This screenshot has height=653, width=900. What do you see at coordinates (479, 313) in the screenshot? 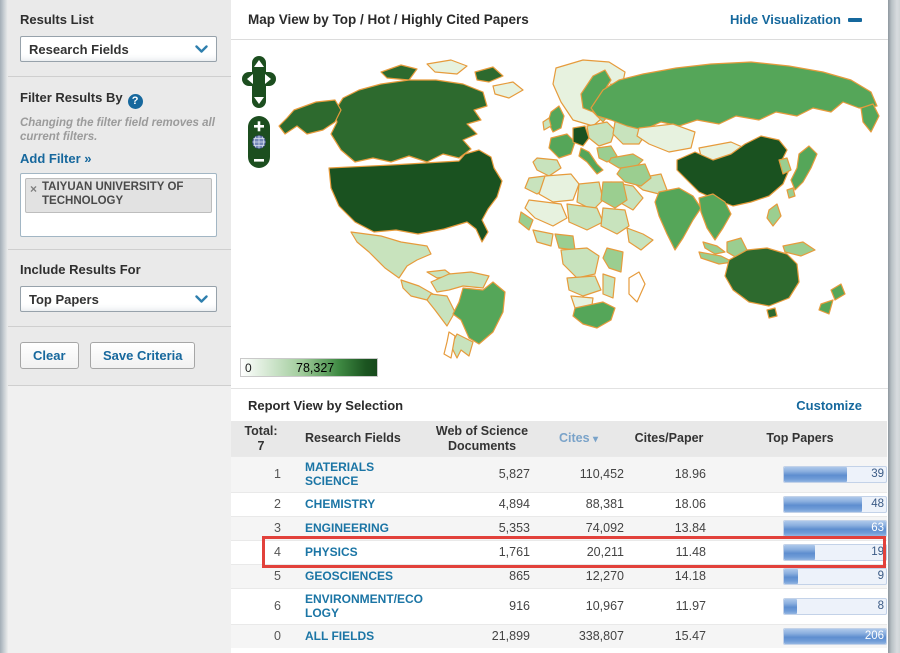
I see `region-brazil` at bounding box center [479, 313].